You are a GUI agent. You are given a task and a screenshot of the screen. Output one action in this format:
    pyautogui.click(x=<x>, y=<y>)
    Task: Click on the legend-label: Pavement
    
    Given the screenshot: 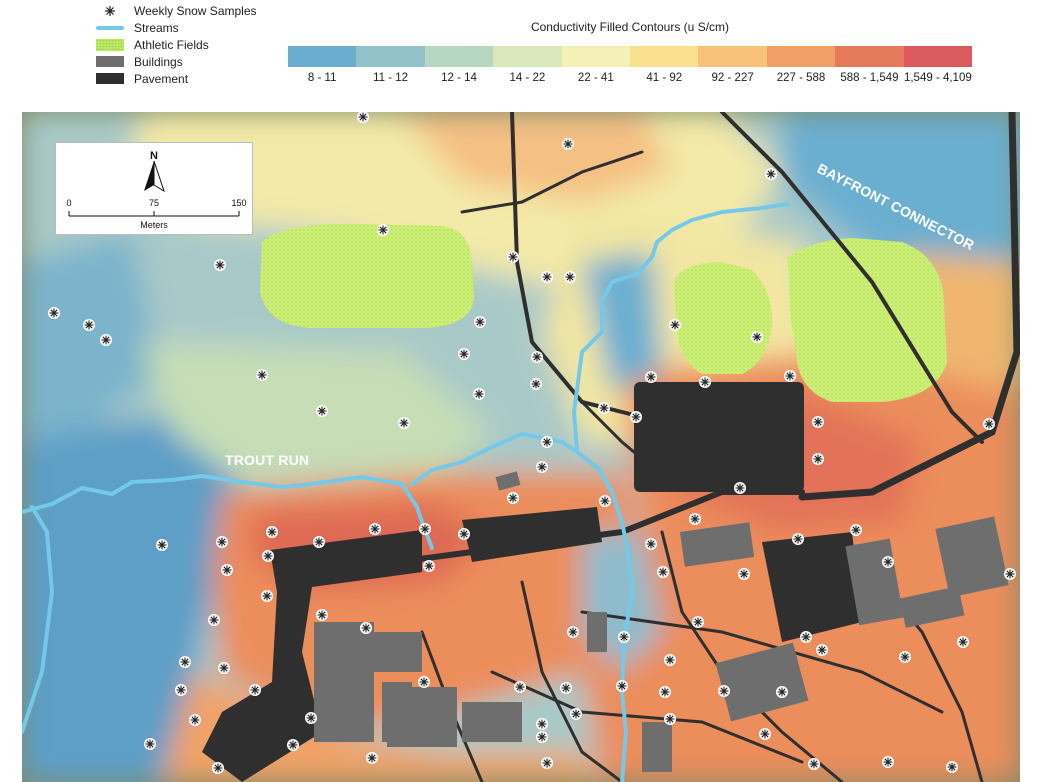 What is the action you would take?
    pyautogui.click(x=161, y=78)
    